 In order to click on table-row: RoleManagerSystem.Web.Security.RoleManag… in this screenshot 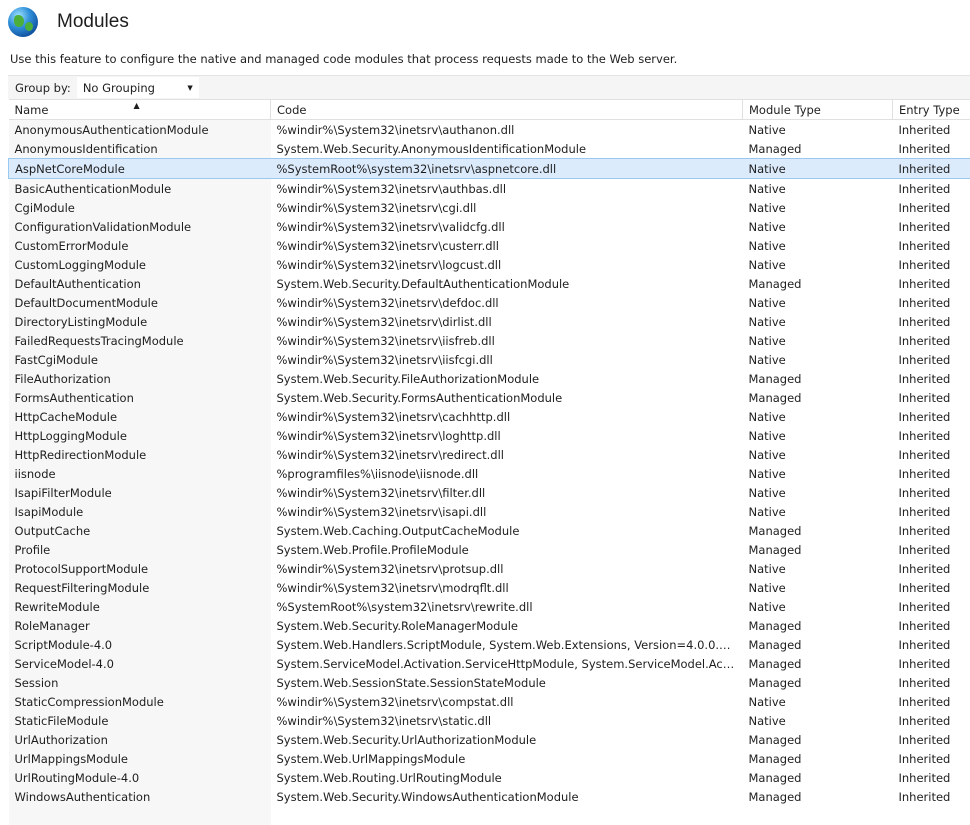, I will do `click(489, 625)`.